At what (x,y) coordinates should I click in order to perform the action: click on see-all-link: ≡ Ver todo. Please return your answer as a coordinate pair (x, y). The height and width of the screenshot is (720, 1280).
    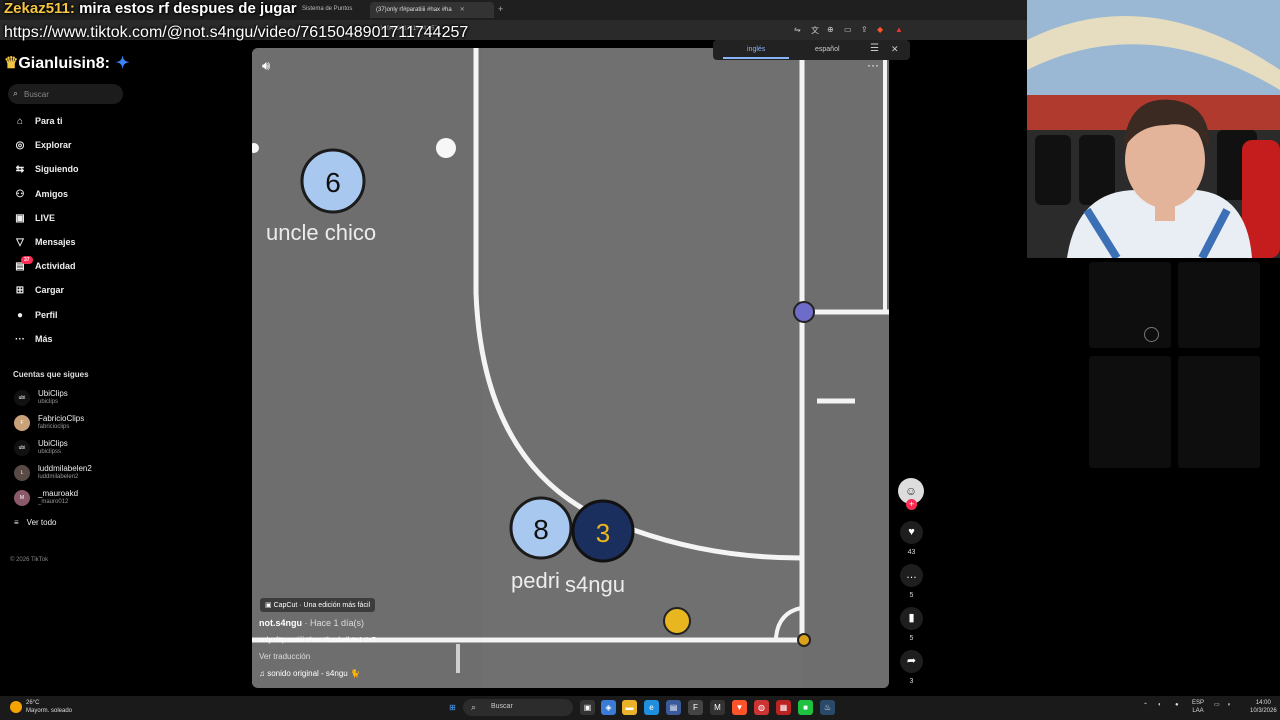
    Looking at the image, I should click on (35, 522).